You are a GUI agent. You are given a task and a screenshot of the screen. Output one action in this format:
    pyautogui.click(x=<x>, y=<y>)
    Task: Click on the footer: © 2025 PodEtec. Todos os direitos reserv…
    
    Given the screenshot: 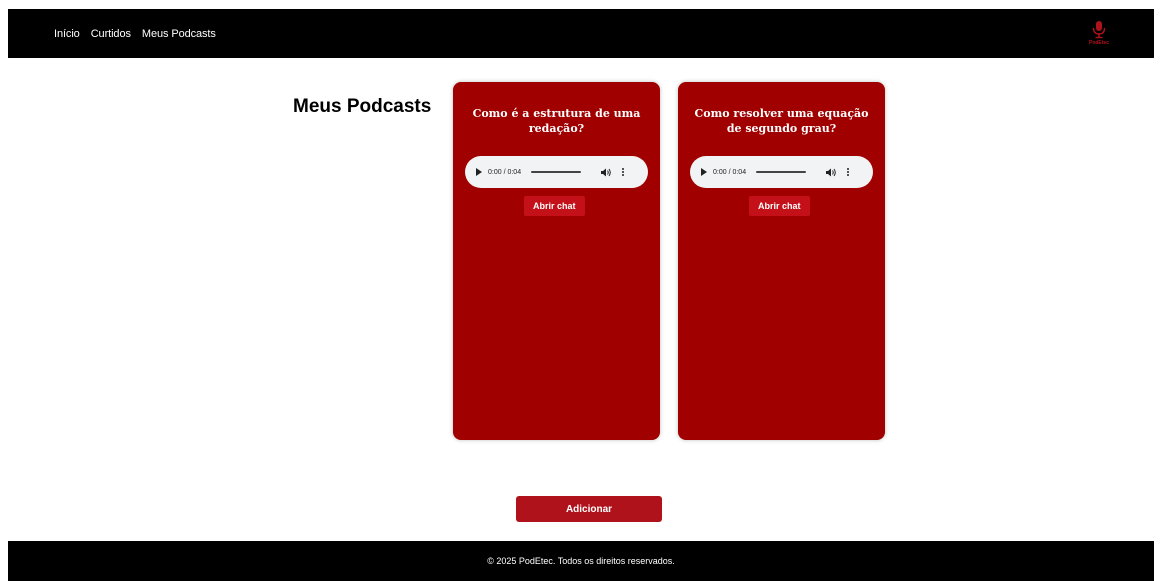 What is the action you would take?
    pyautogui.click(x=581, y=561)
    